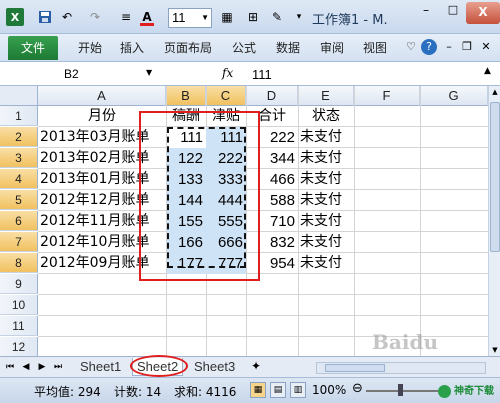 The width and height of the screenshot is (500, 403). What do you see at coordinates (19, 116) in the screenshot?
I see `row-header-1: 1` at bounding box center [19, 116].